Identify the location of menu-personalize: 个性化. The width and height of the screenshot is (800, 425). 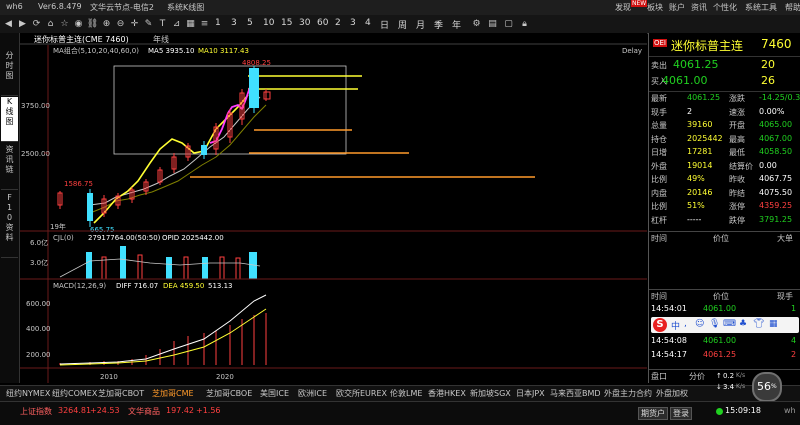
(725, 7).